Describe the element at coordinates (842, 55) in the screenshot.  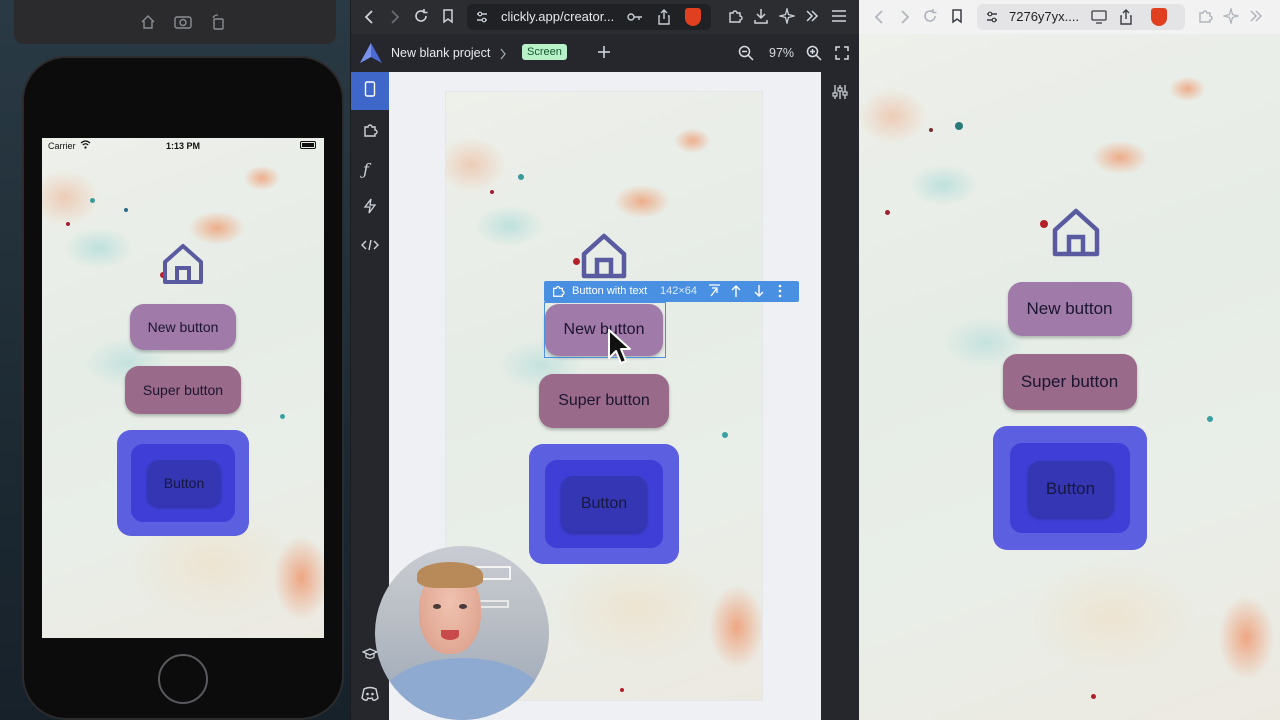
I see `fullscreen-icon` at that location.